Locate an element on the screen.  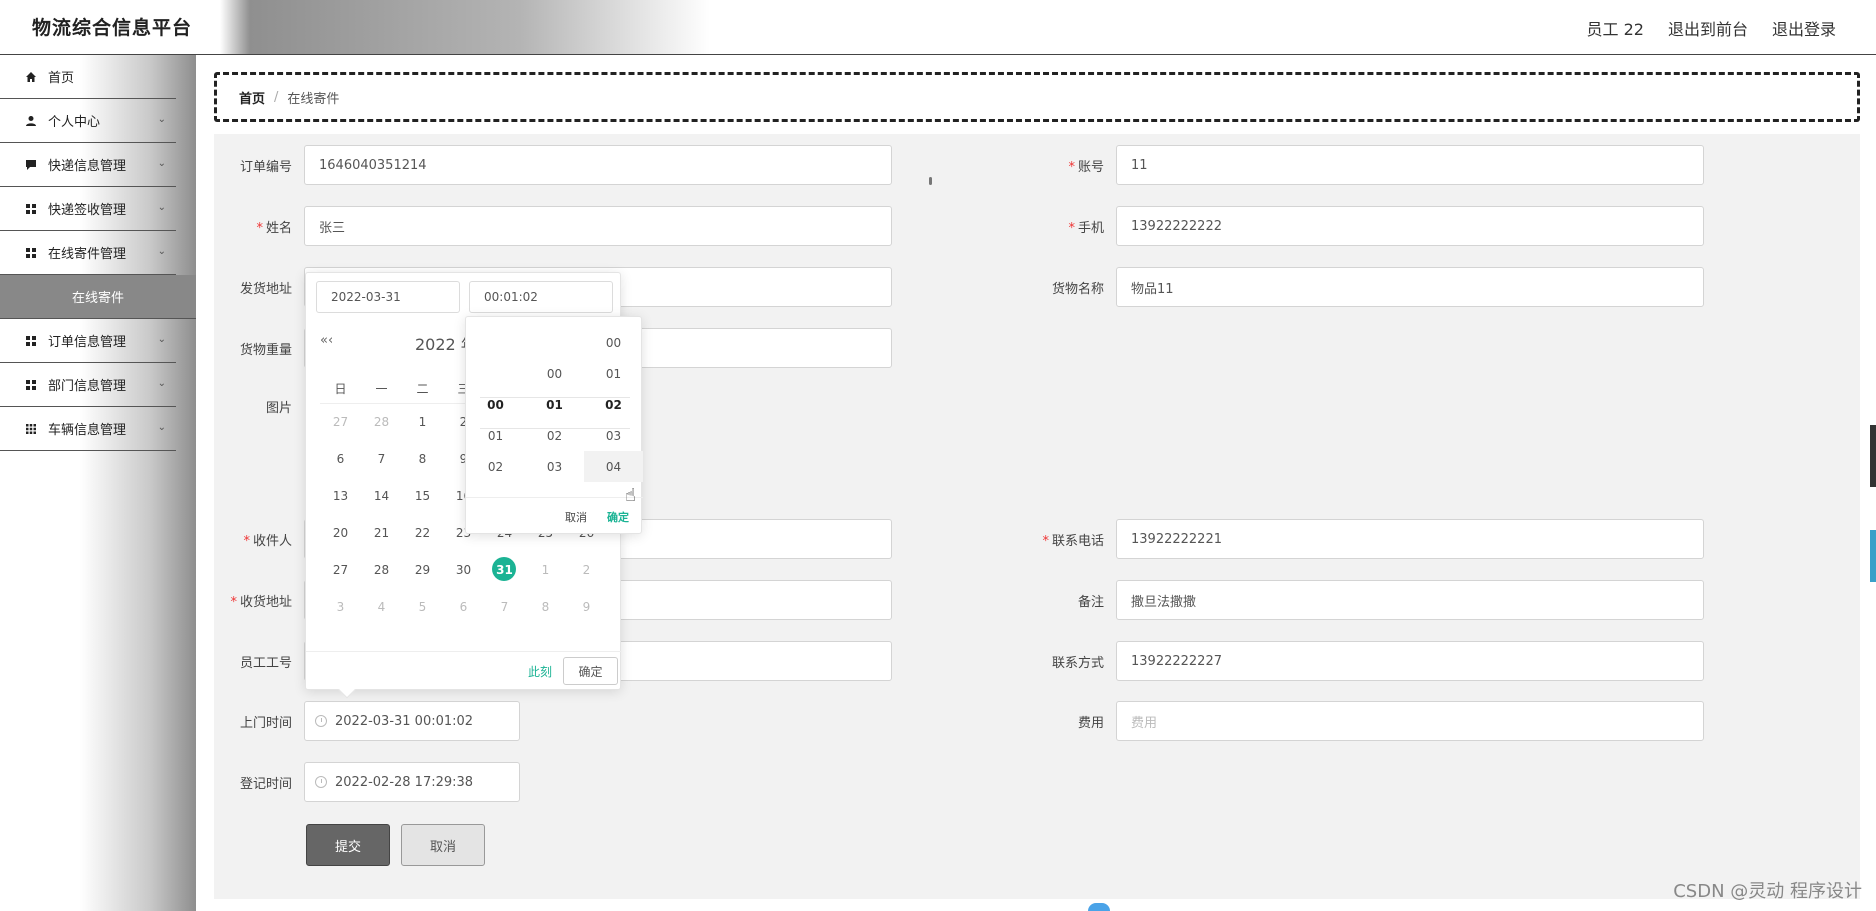
goods-name-input: 物品11 is located at coordinates (1410, 287).